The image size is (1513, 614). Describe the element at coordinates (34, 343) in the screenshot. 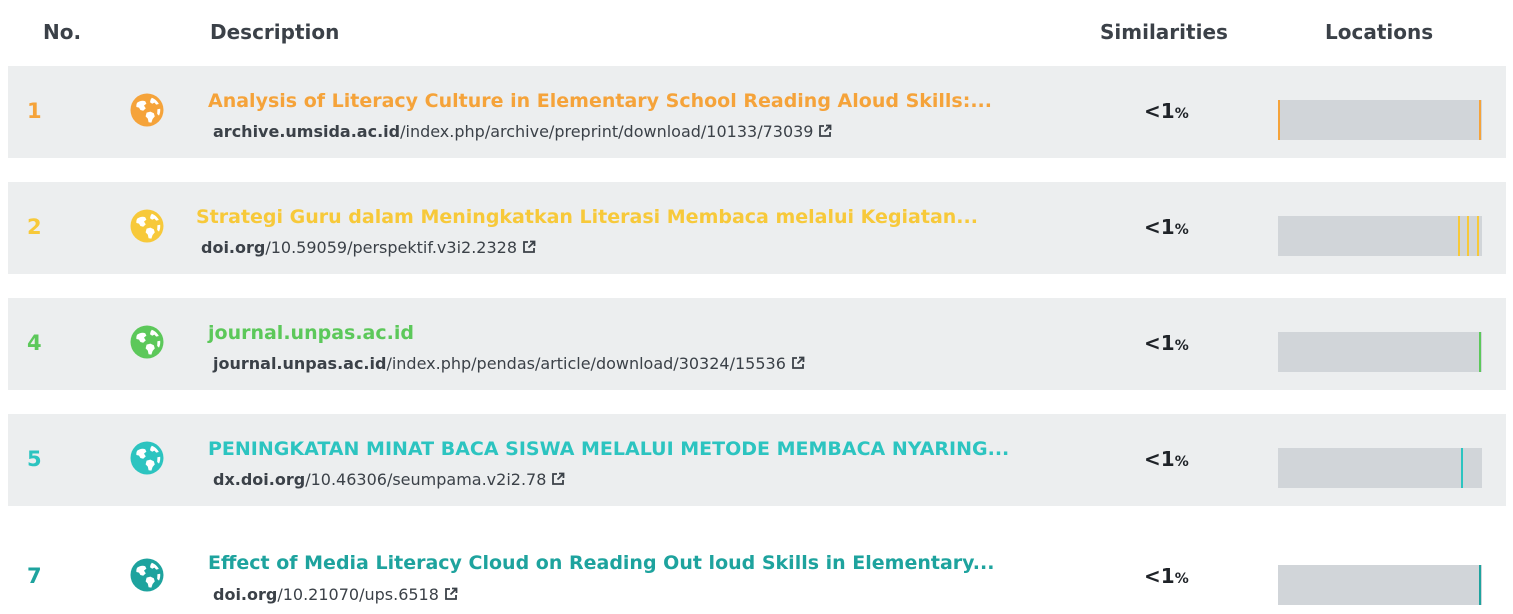

I see `row-number: 4` at that location.